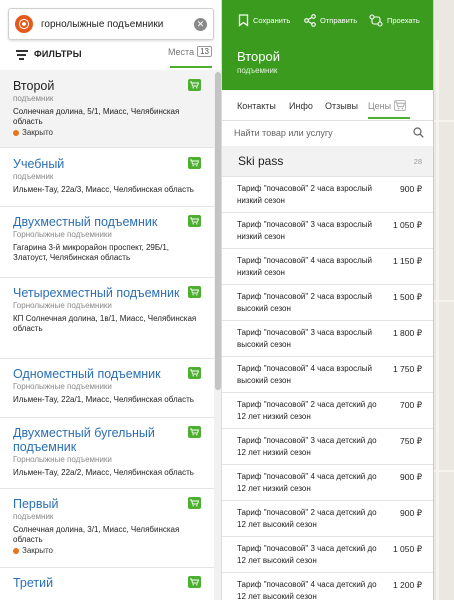 This screenshot has height=600, width=454. What do you see at coordinates (107, 550) in the screenshot?
I see `status-badge: Закрыто` at bounding box center [107, 550].